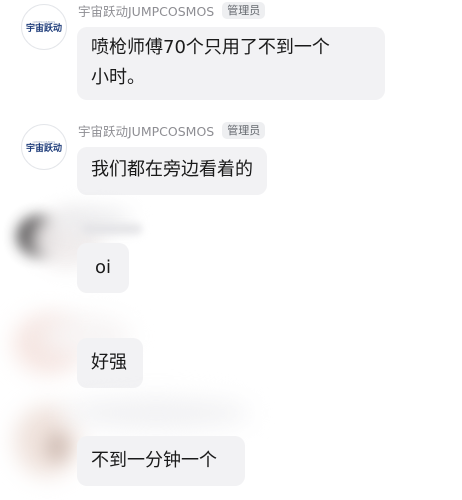 The image size is (462, 500). I want to click on message-text: oi, so click(103, 267).